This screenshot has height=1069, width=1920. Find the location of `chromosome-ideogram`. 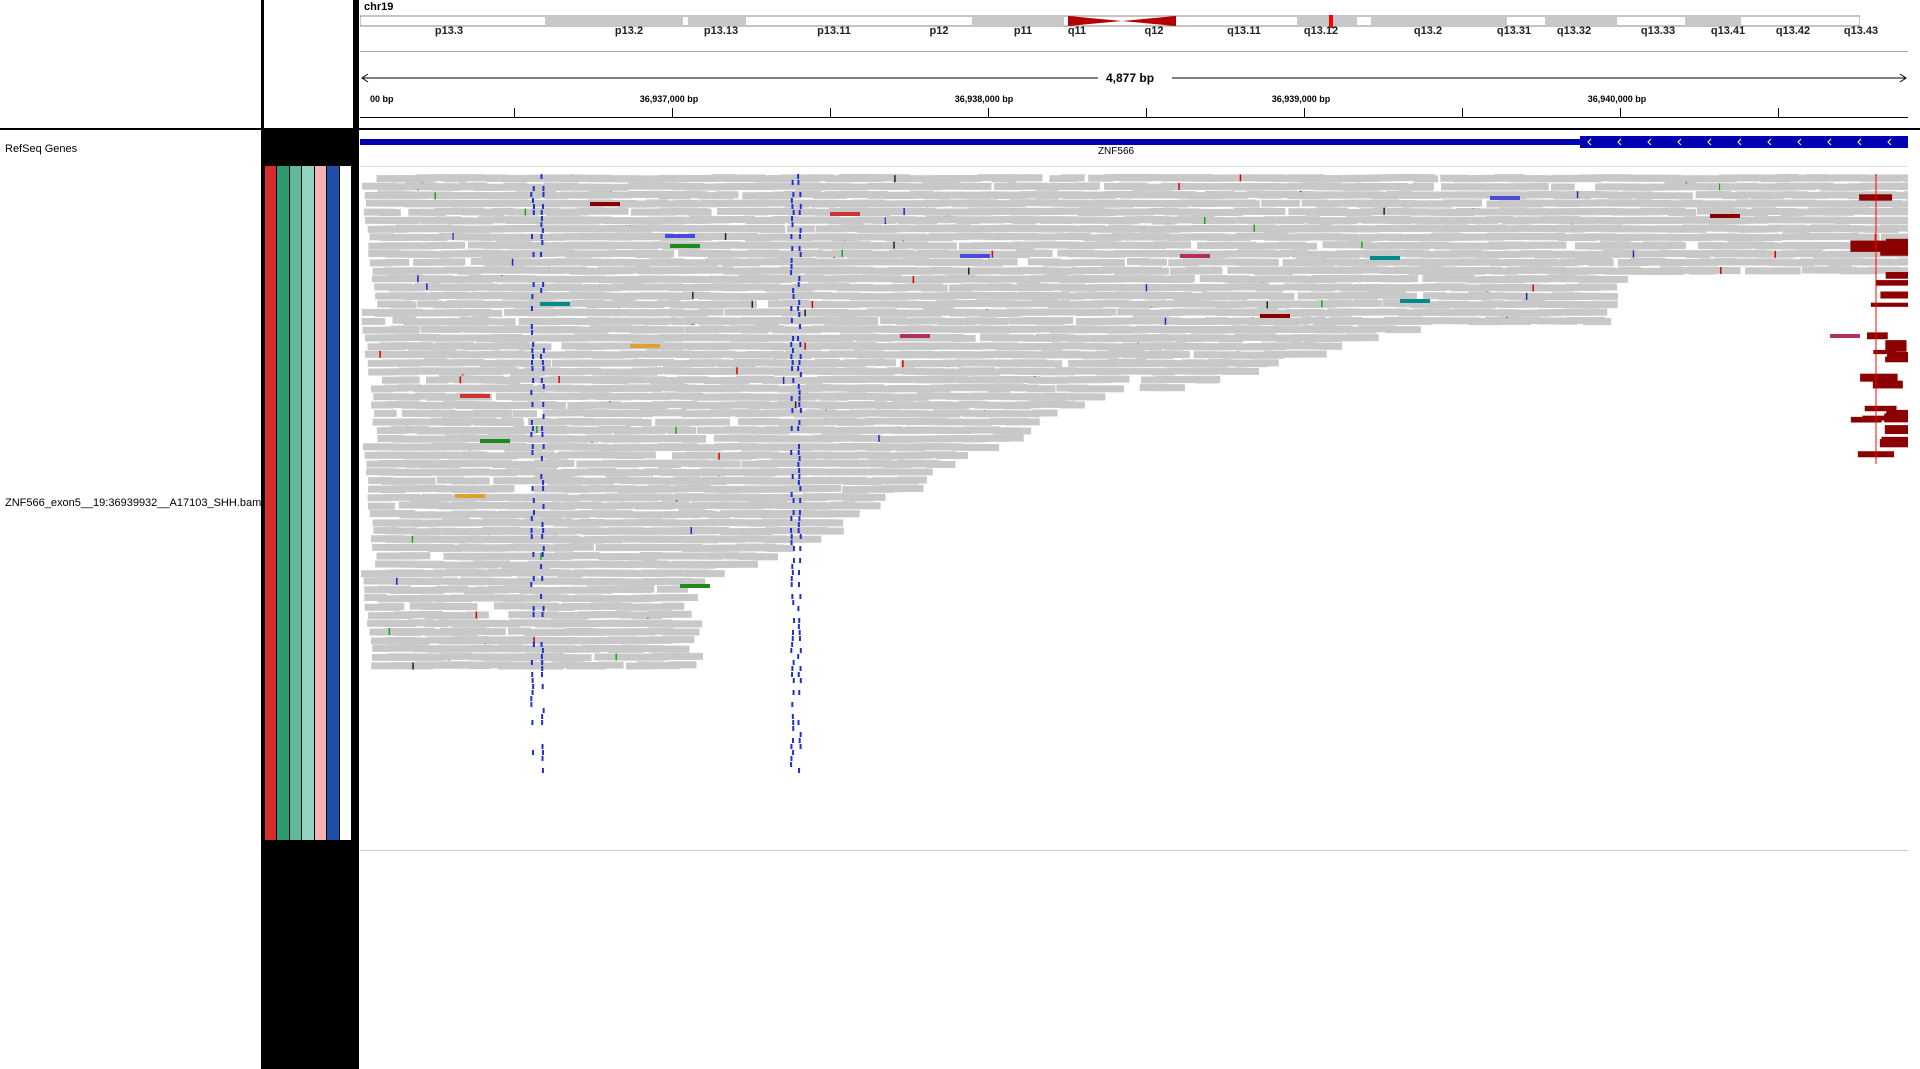

chromosome-ideogram is located at coordinates (1110, 21).